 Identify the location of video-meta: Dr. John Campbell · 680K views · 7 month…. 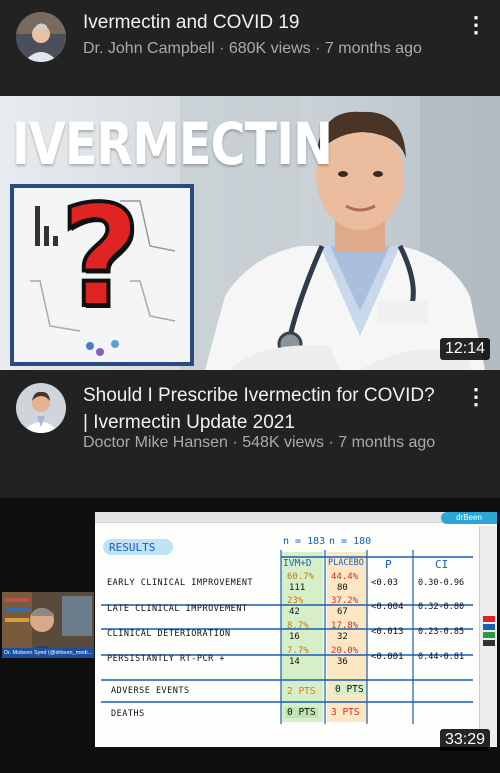
(252, 48).